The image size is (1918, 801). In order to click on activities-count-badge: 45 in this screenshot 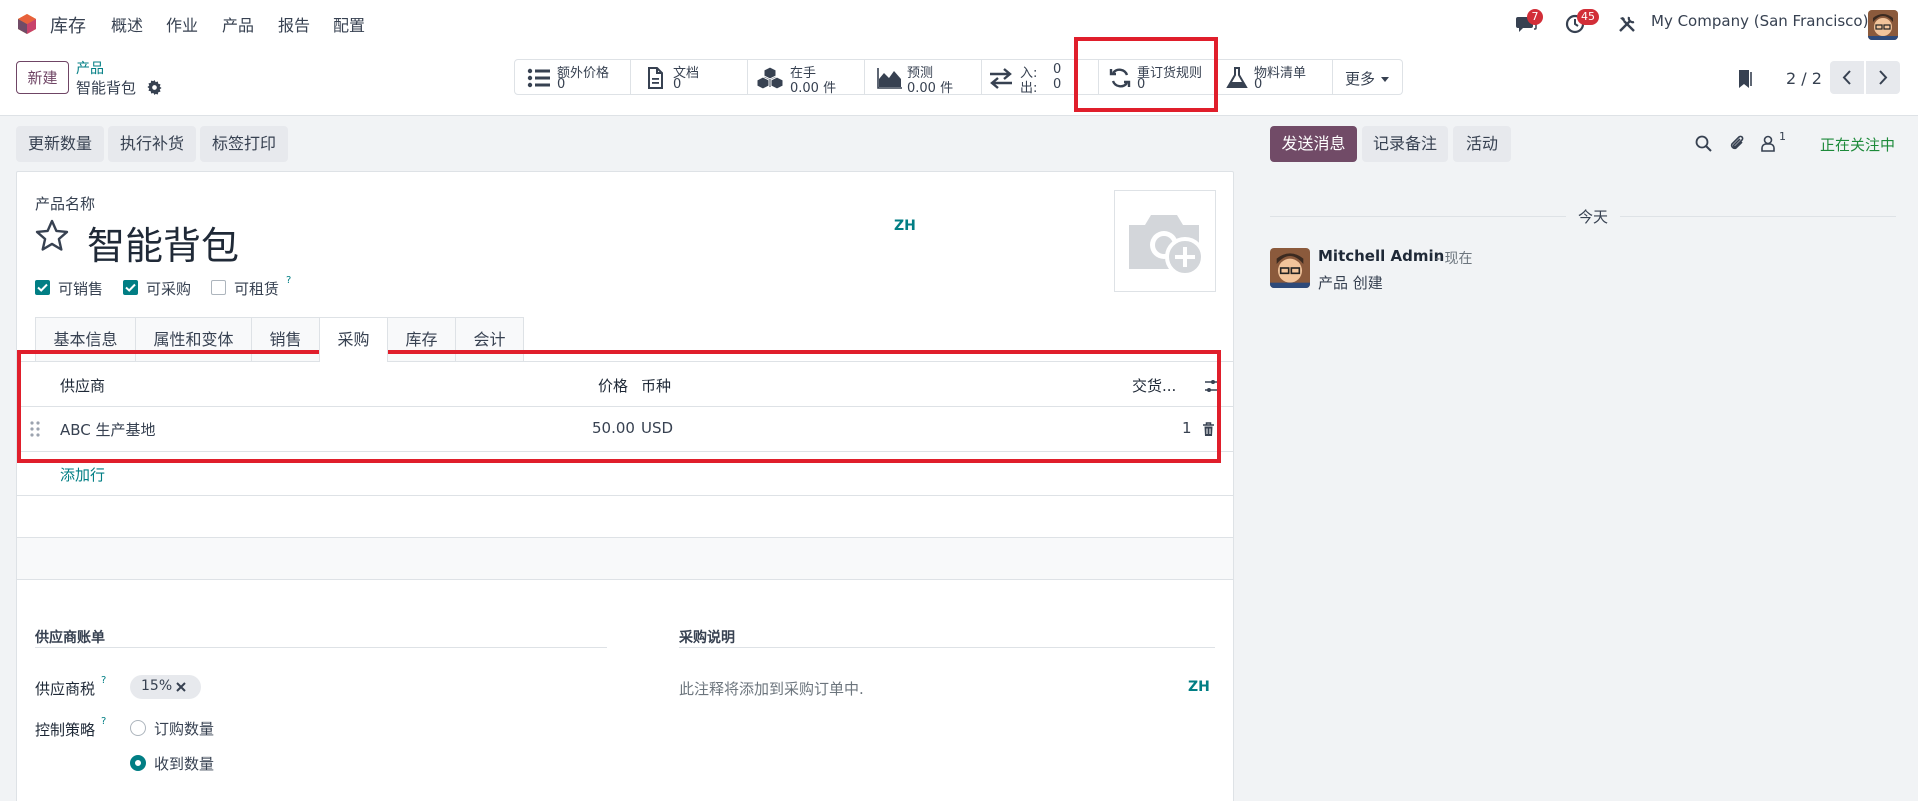, I will do `click(1588, 17)`.